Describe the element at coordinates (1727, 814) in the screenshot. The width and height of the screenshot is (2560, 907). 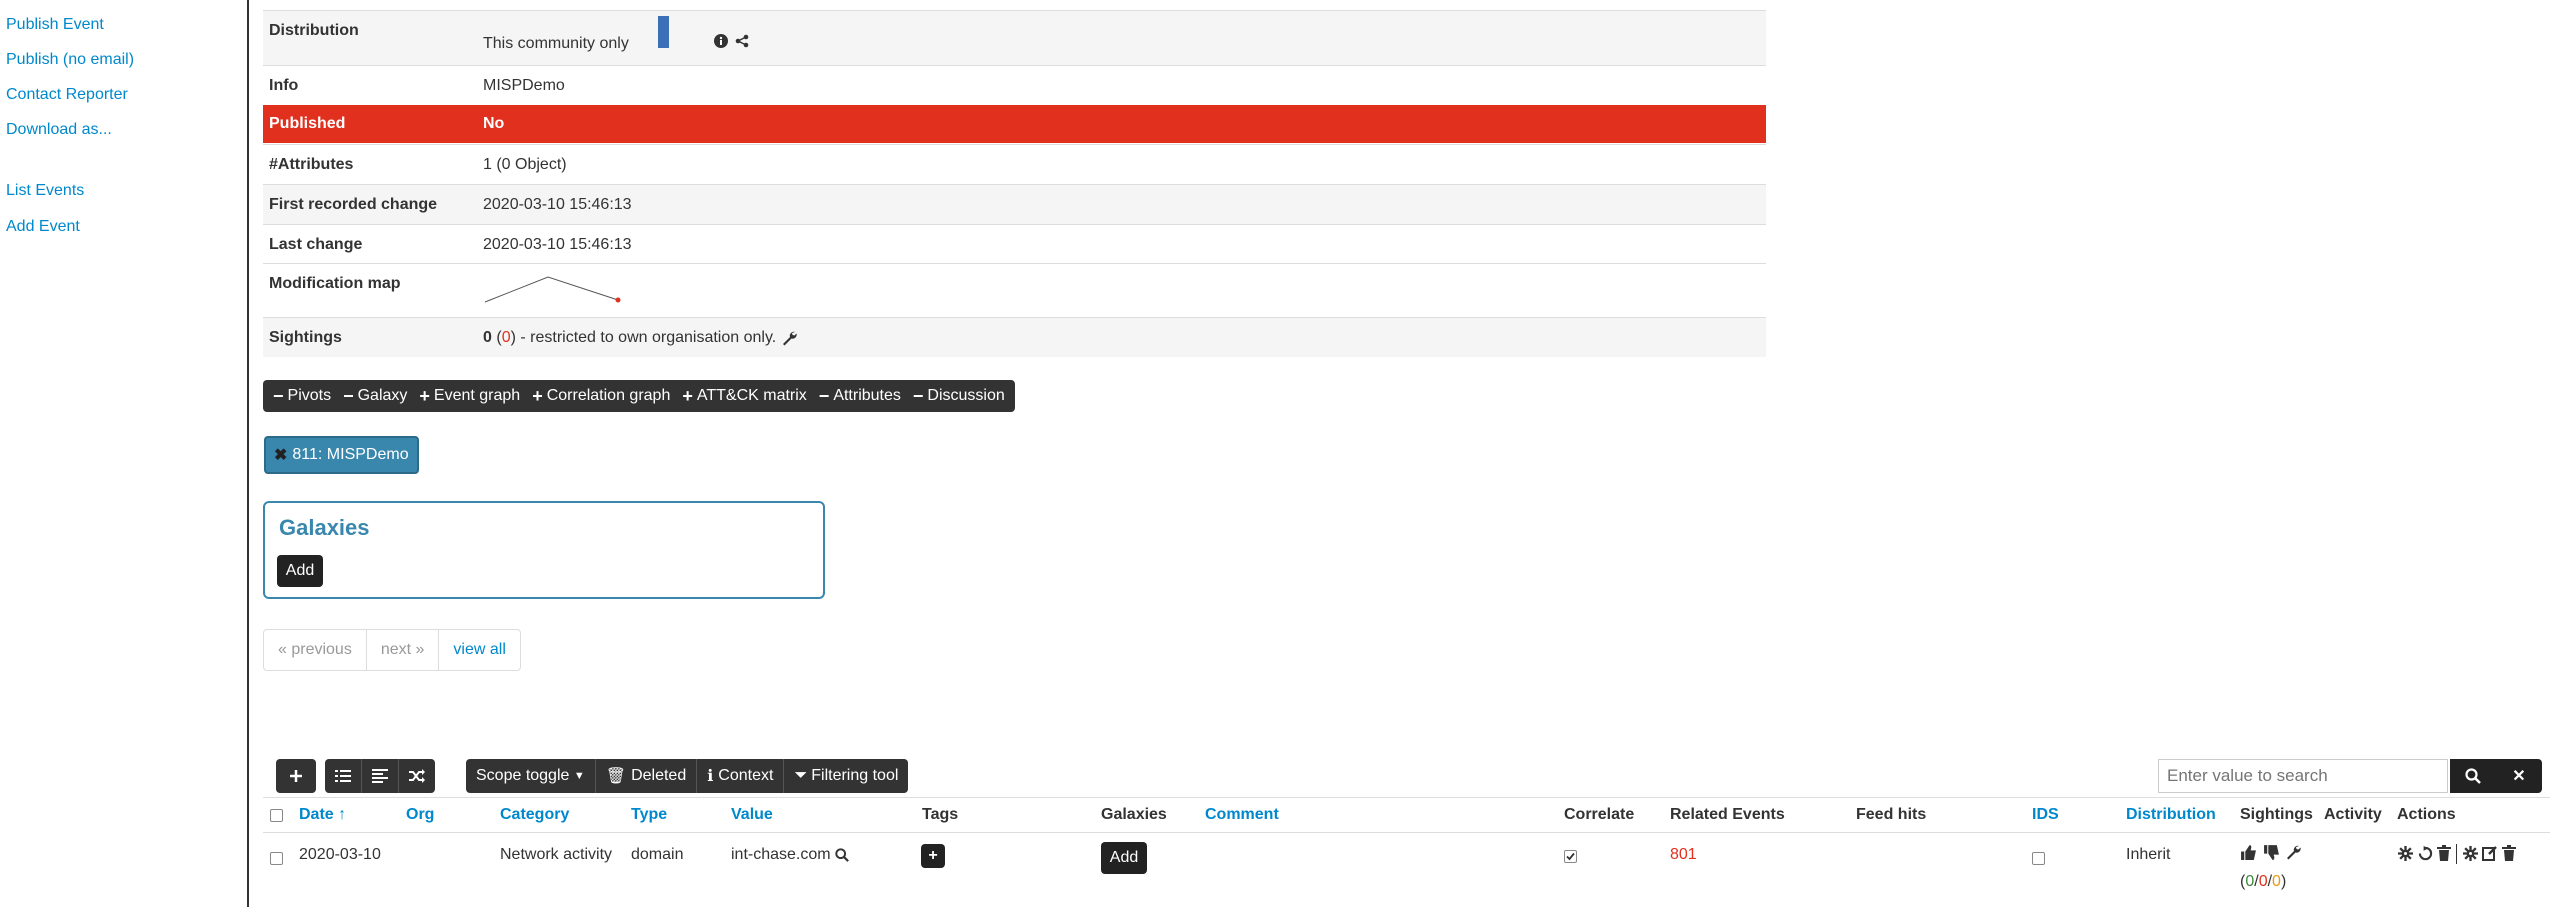
I see `header-related-events: Related Events` at that location.